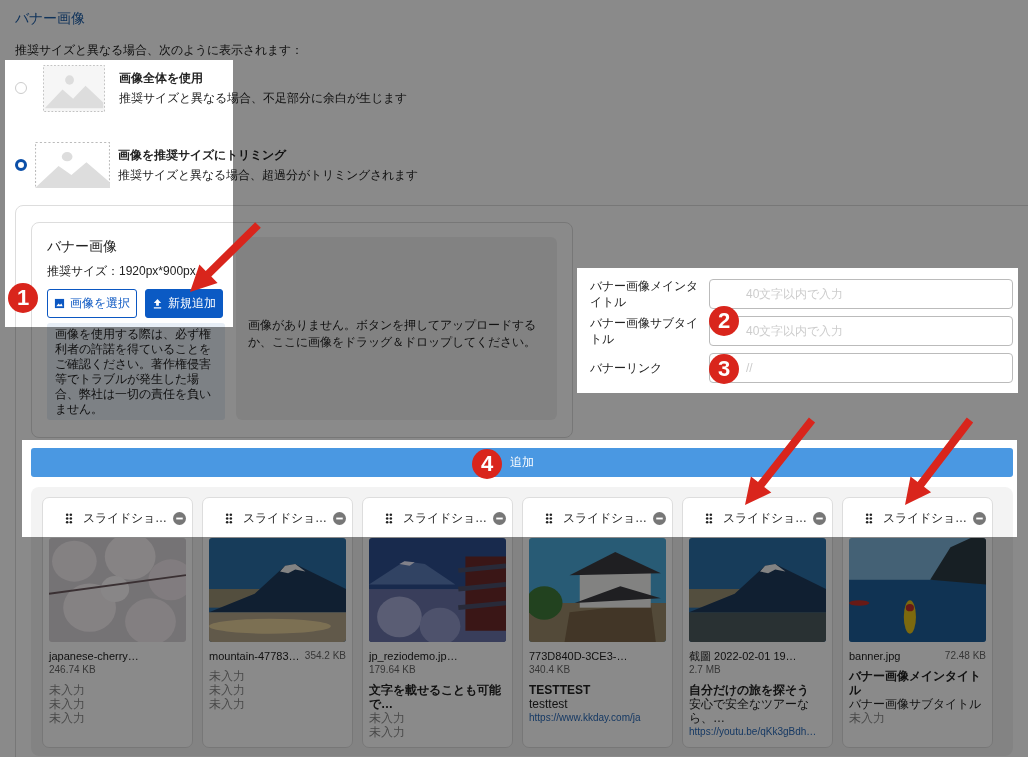 This screenshot has width=1028, height=757. What do you see at coordinates (325, 656) in the screenshot?
I see `file-size: 354.2 KB` at bounding box center [325, 656].